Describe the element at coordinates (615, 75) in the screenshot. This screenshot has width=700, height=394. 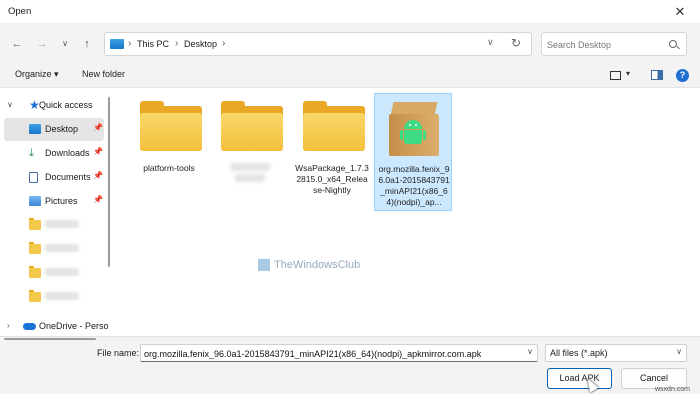
I see `view-options-icon` at that location.